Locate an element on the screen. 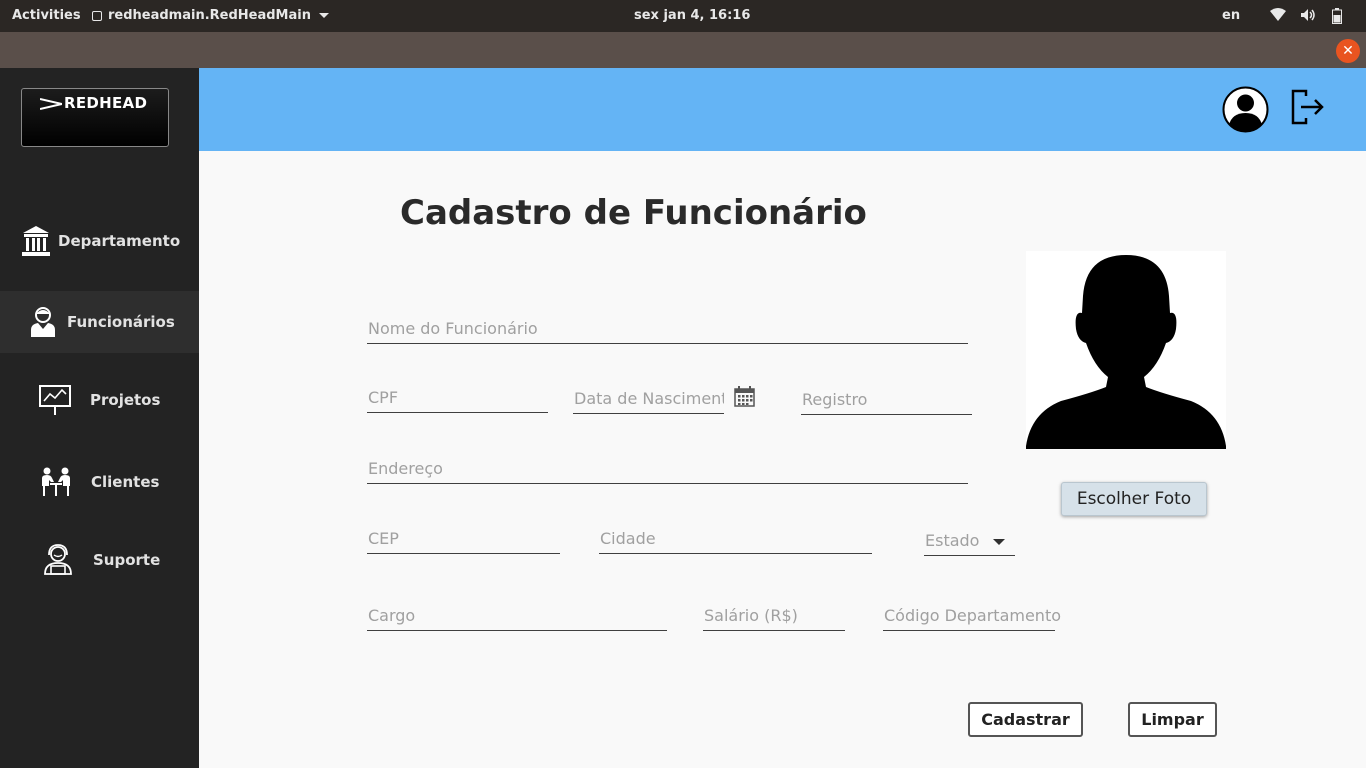  cep-placeholder: CEP is located at coordinates (383, 538).